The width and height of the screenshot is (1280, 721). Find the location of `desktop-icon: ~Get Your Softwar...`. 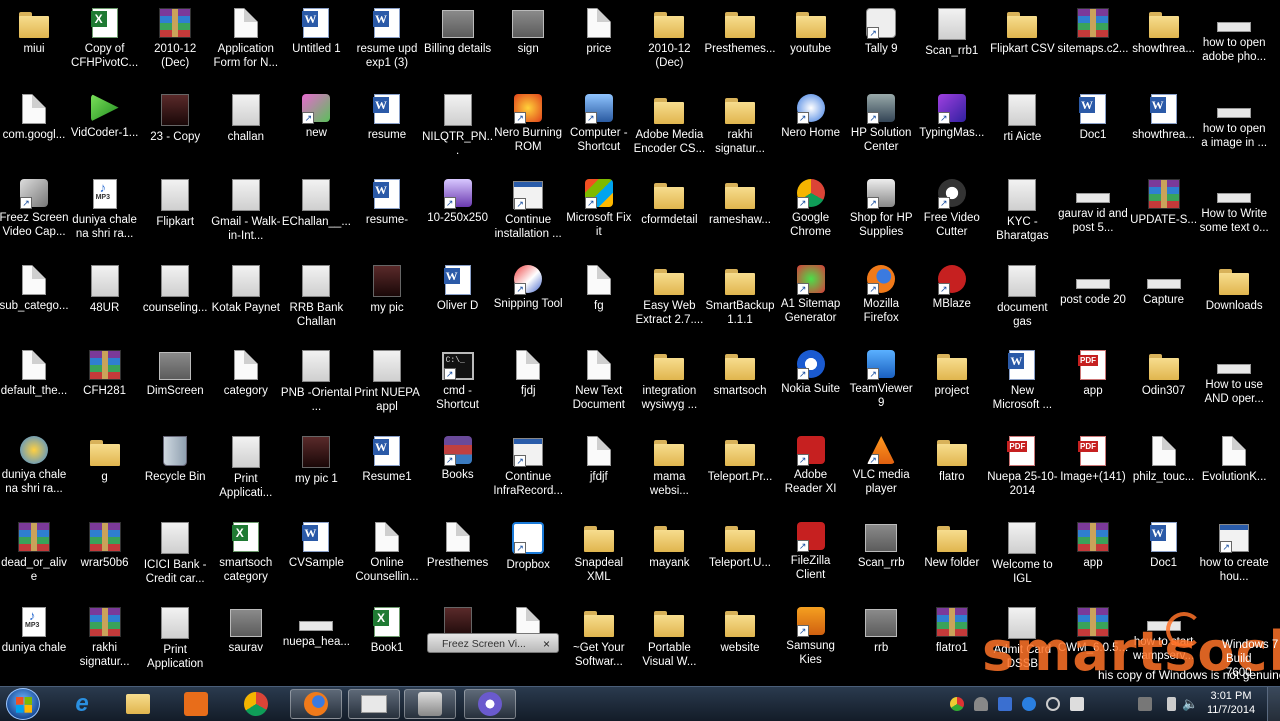

desktop-icon: ~Get Your Softwar... is located at coordinates (599, 644).